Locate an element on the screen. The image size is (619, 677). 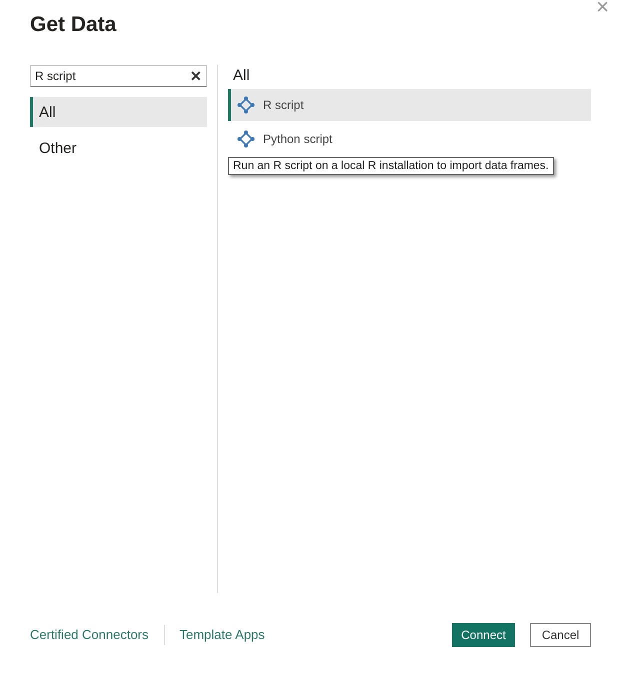
clear-button: ✕ is located at coordinates (196, 76).